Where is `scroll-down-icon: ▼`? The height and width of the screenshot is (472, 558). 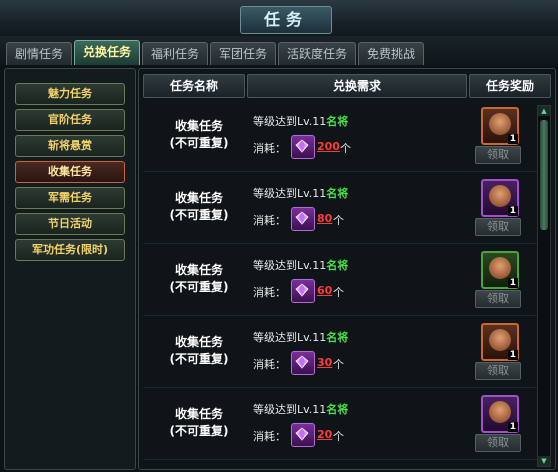
scroll-down-icon: ▼ is located at coordinates (544, 461).